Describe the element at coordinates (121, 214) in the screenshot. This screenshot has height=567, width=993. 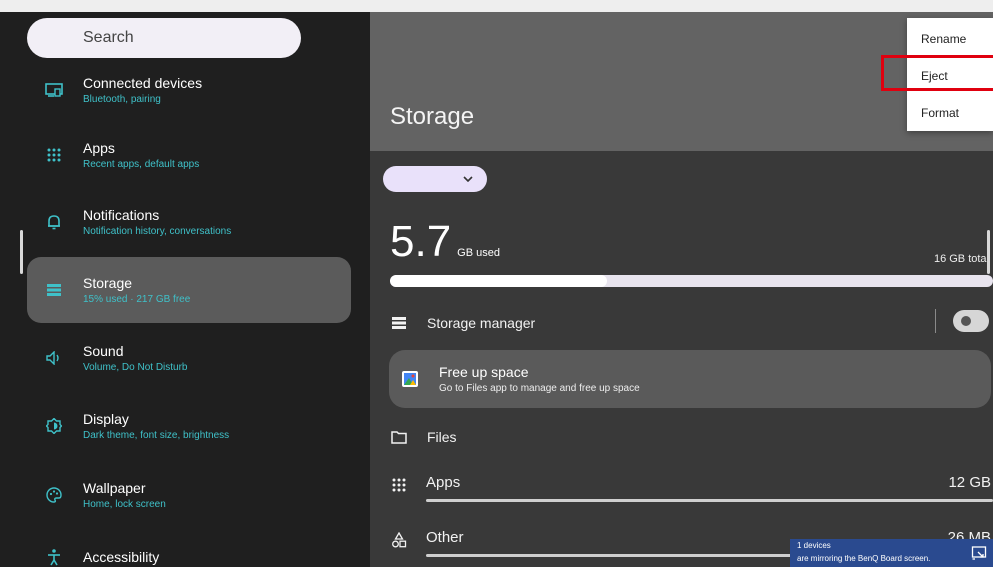
I see `sidebar-item-title: Notifications` at that location.